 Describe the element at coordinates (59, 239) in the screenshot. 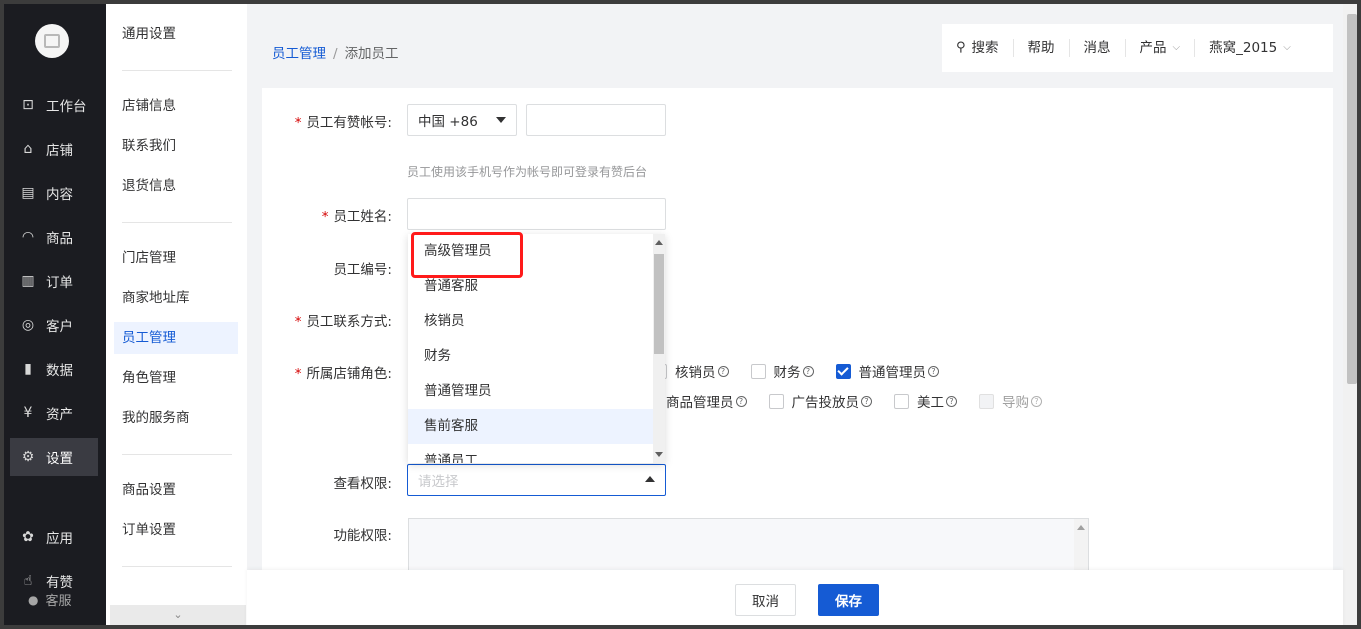

I see `nav-item-label: 商品` at that location.